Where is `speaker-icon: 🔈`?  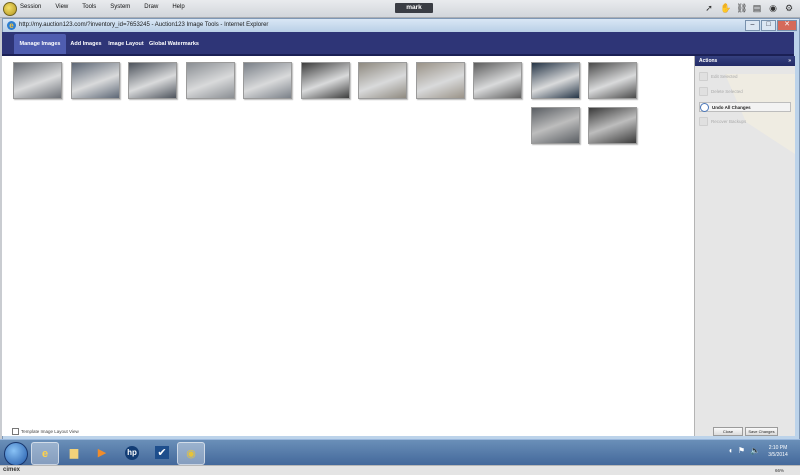
speaker-icon: 🔈 is located at coordinates (755, 450).